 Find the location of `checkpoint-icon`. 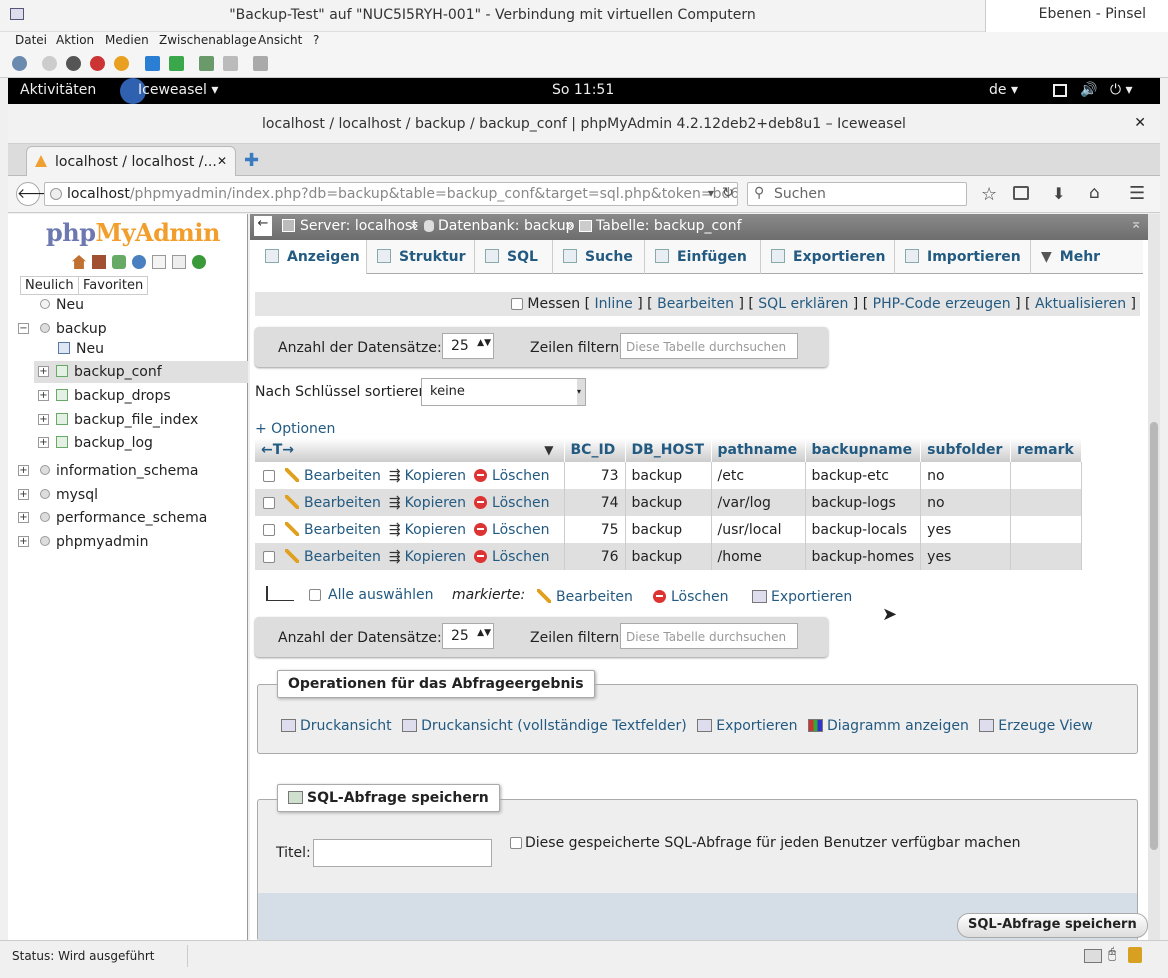

checkpoint-icon is located at coordinates (206, 63).